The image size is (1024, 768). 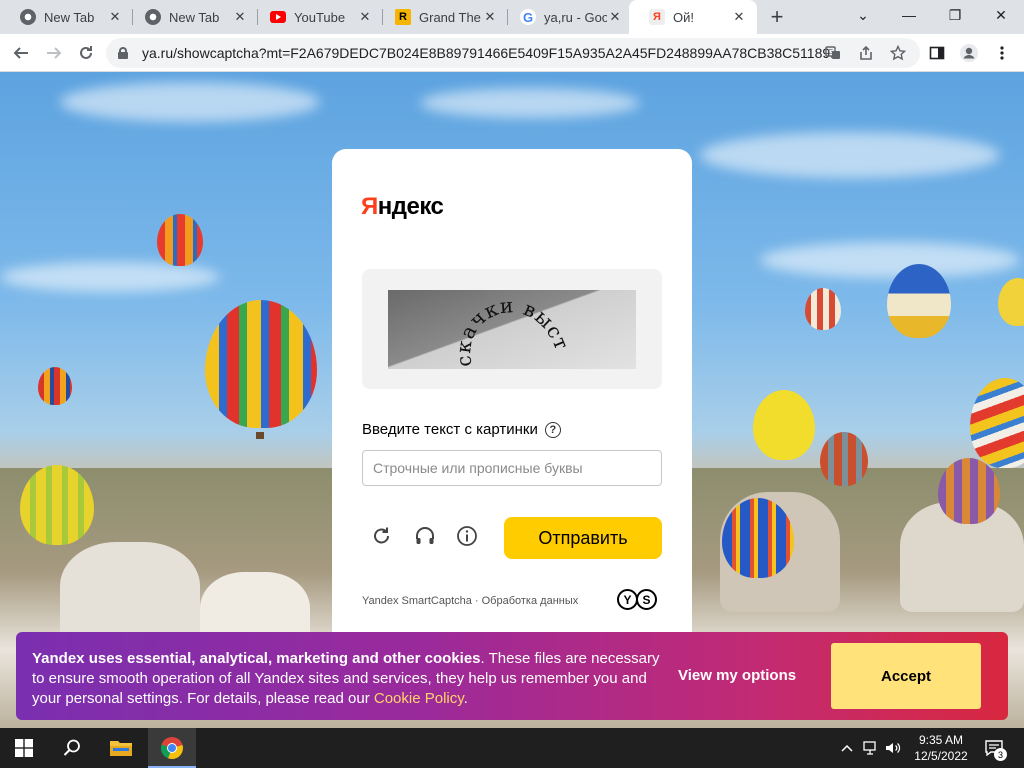 I want to click on windows-start-button, so click(x=24, y=748).